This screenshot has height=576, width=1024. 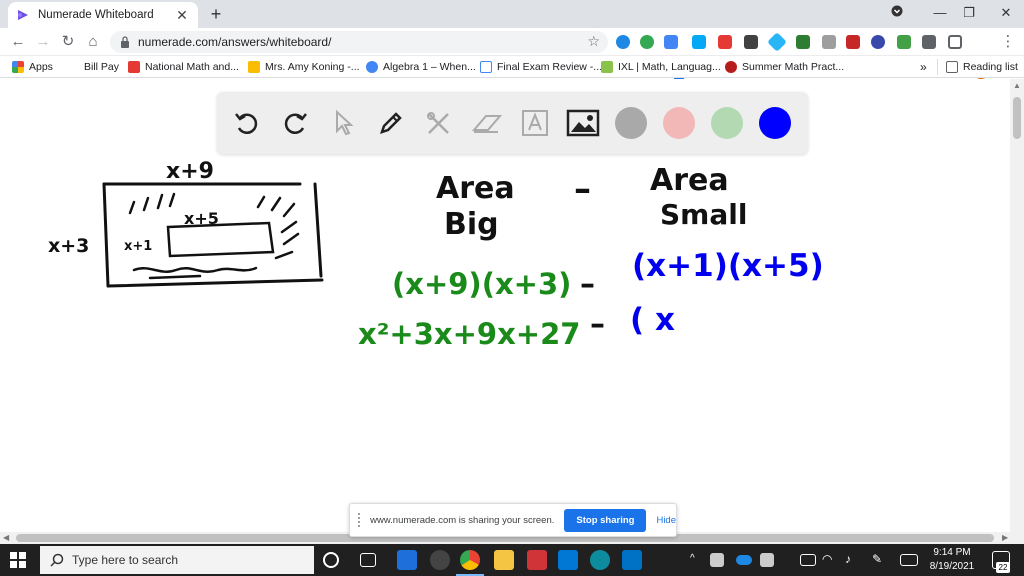 I want to click on scroll-left-icon: ◀, so click(x=6, y=537).